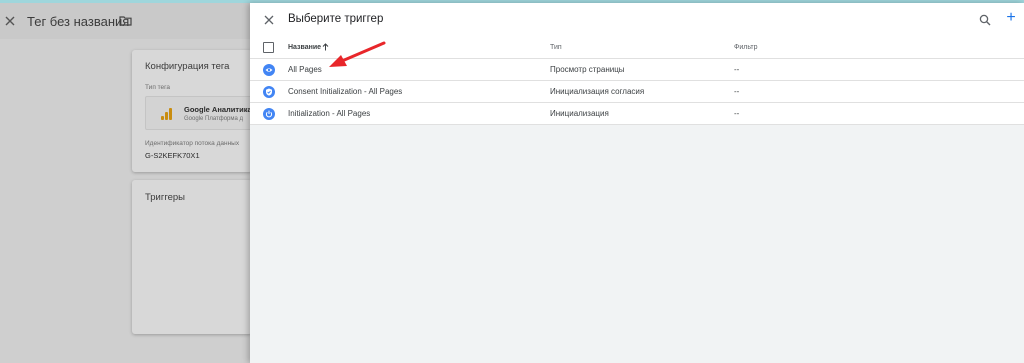 This screenshot has width=1024, height=363. Describe the element at coordinates (165, 197) in the screenshot. I see `card-title: Триггеры` at that location.